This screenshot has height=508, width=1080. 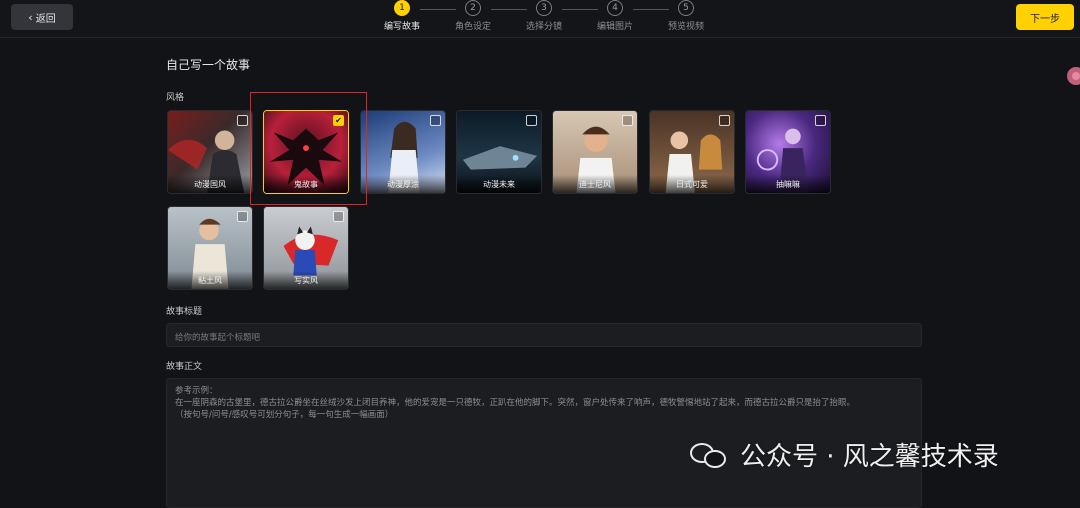 I want to click on watermark: 公众号 · 风之馨技术录, so click(x=844, y=454).